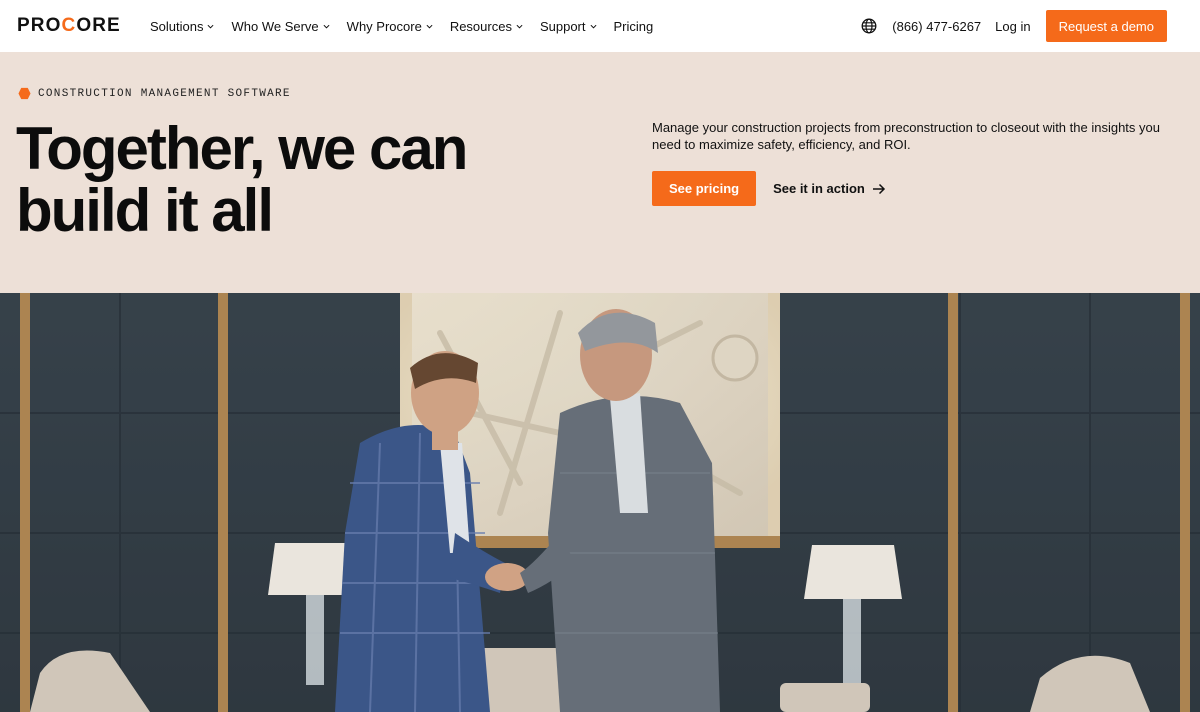 Image resolution: width=1200 pixels, height=712 pixels. What do you see at coordinates (242, 148) in the screenshot?
I see `headline-line-1: Together, we can` at bounding box center [242, 148].